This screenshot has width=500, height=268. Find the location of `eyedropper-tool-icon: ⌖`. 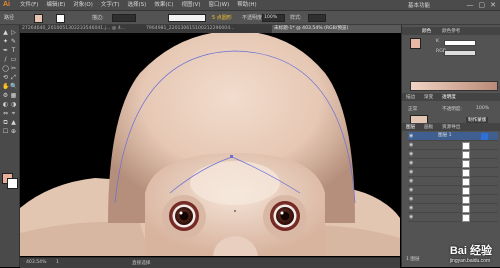

eyedropper-tool-icon: ⌖ is located at coordinates (13, 113).